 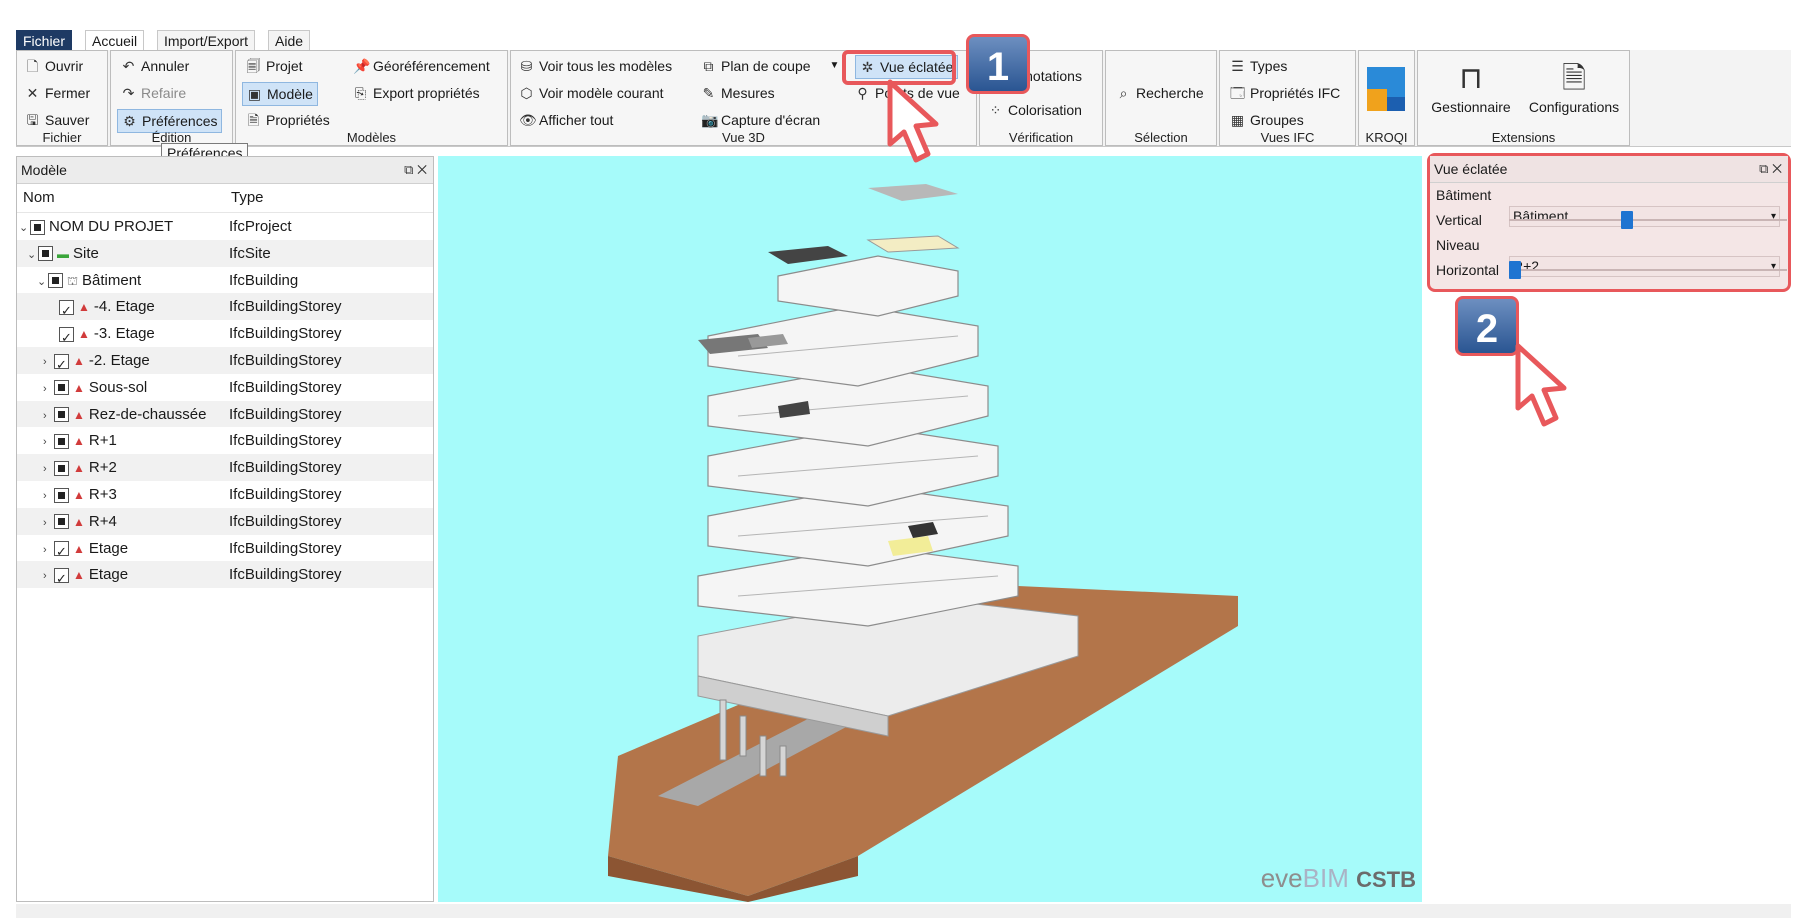 I want to click on tree-row: › ▲ R+2 IfcBuildingStorey, so click(x=225, y=467).